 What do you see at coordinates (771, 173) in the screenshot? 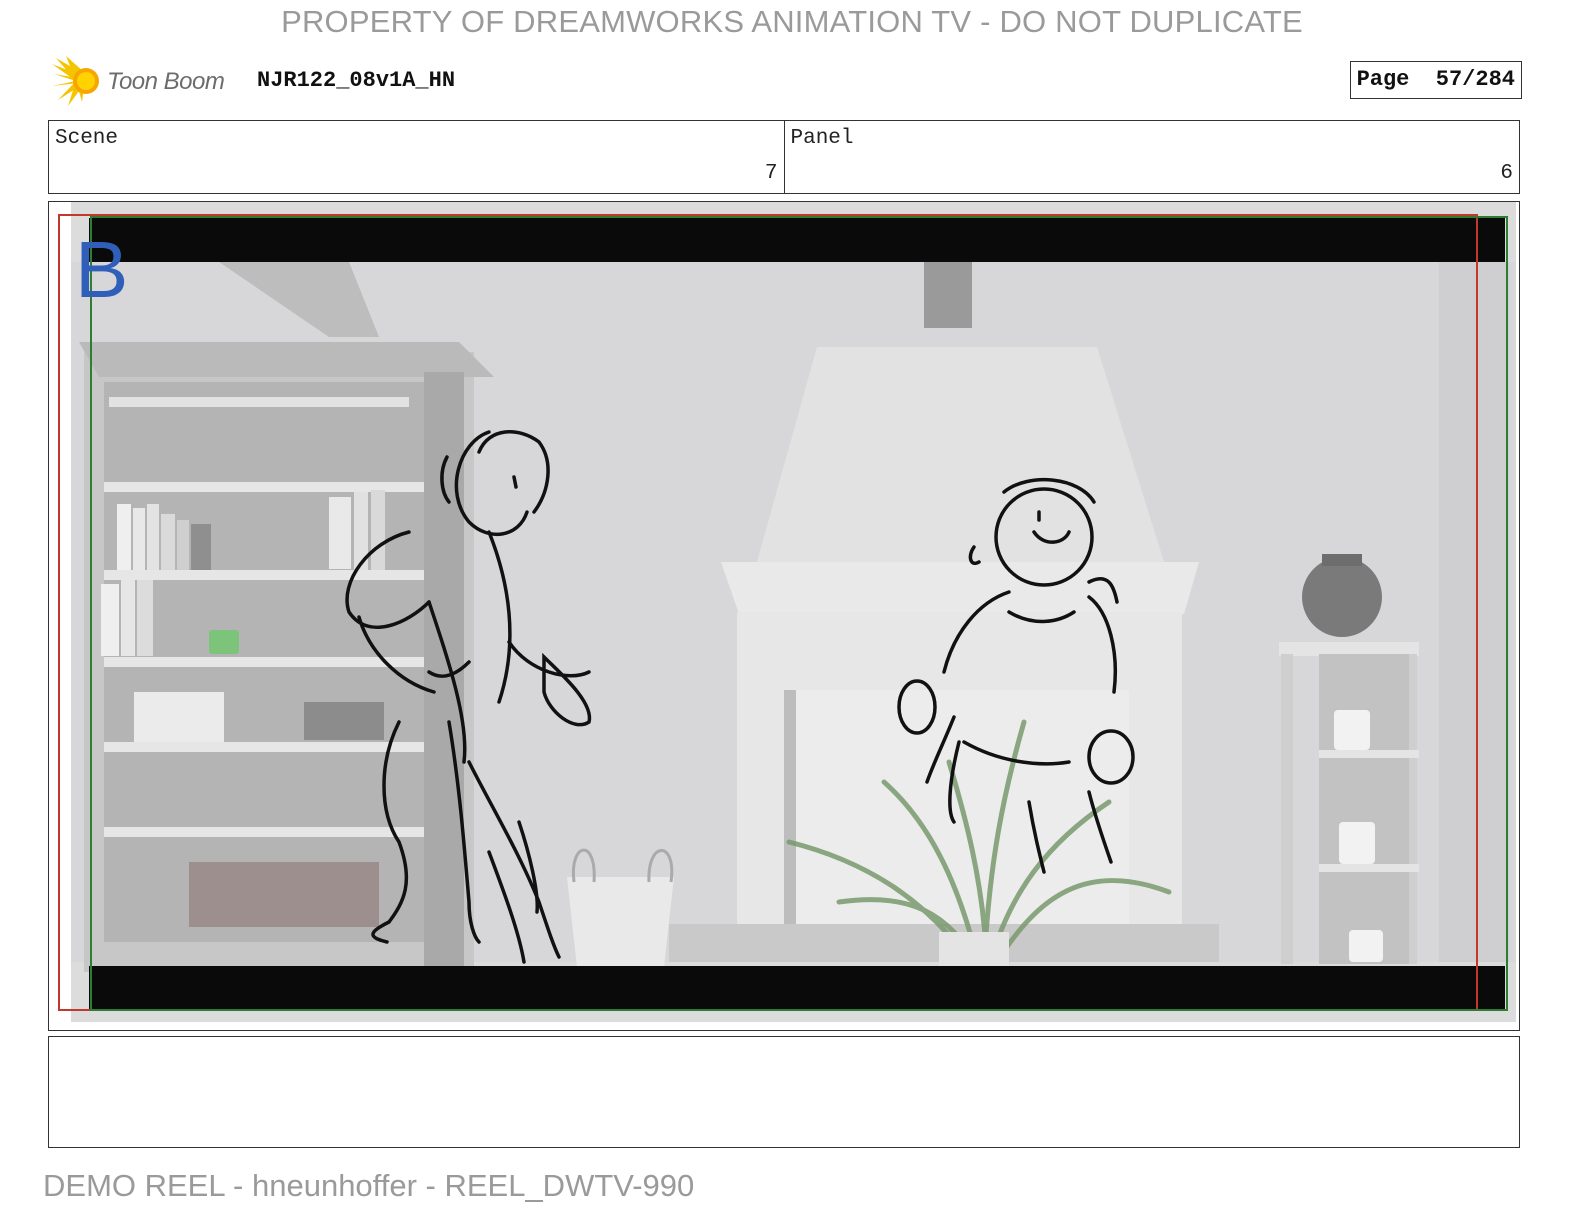
I see `scene-value: 7` at bounding box center [771, 173].